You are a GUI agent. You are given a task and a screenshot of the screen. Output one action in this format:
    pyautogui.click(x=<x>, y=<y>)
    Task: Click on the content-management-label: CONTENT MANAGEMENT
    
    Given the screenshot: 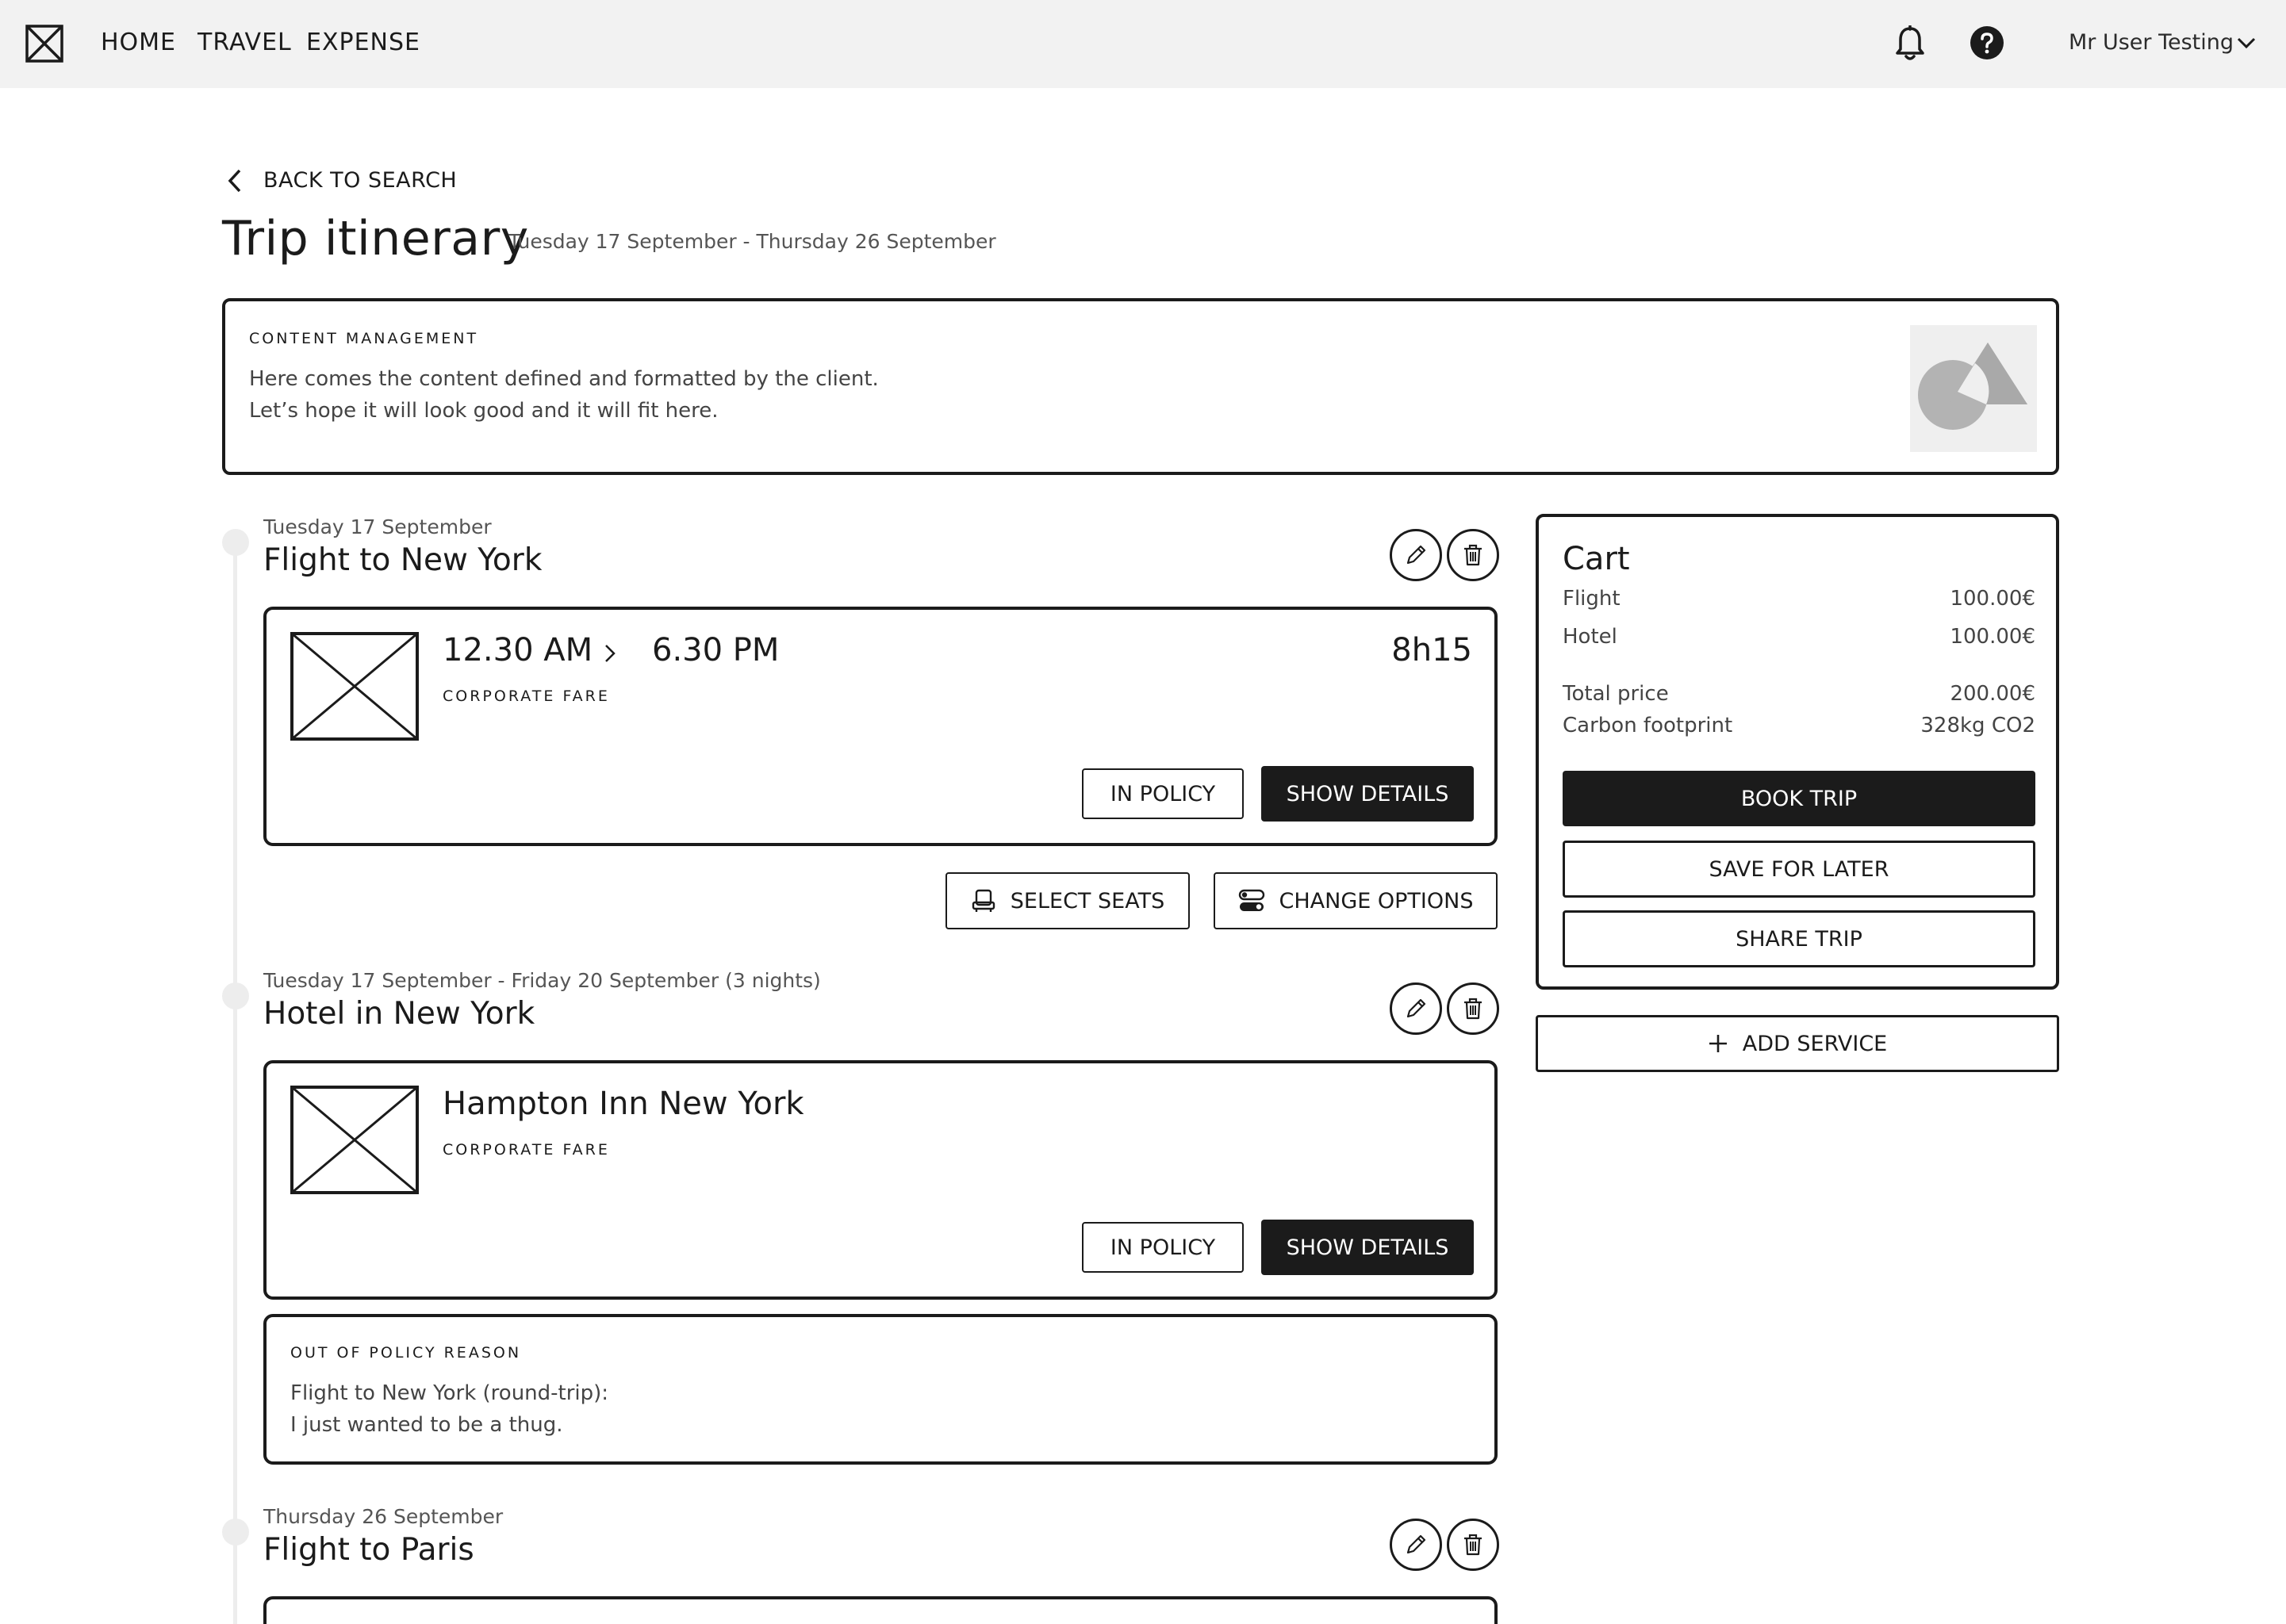 What is the action you would take?
    pyautogui.click(x=364, y=338)
    